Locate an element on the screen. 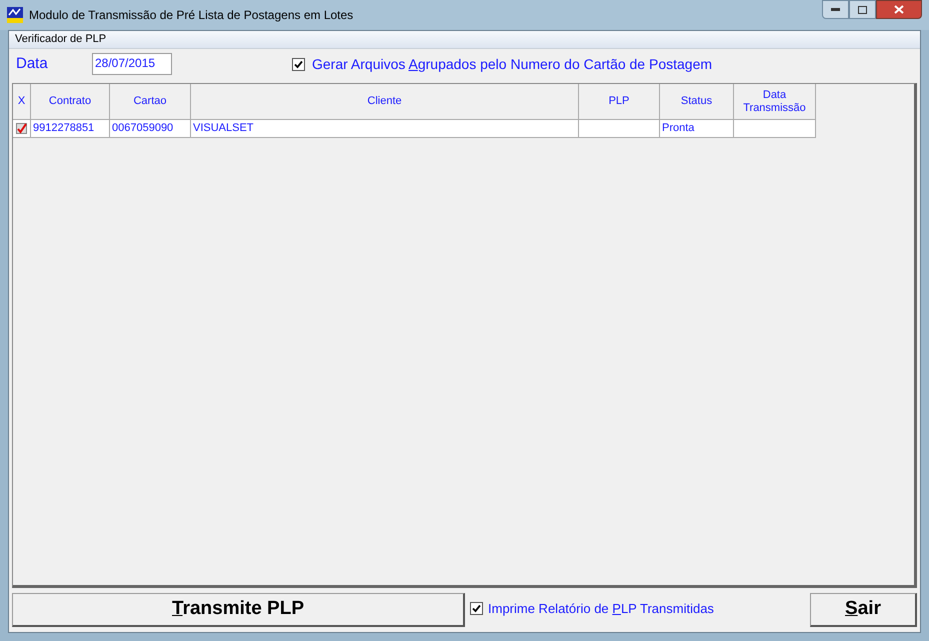  row-checkbox is located at coordinates (21, 128).